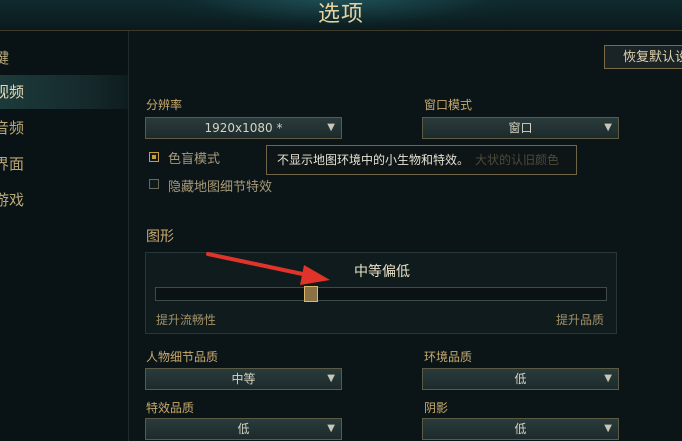 This screenshot has width=682, height=441. I want to click on tooltip-background-text: 大状的认旧颜色, so click(517, 160).